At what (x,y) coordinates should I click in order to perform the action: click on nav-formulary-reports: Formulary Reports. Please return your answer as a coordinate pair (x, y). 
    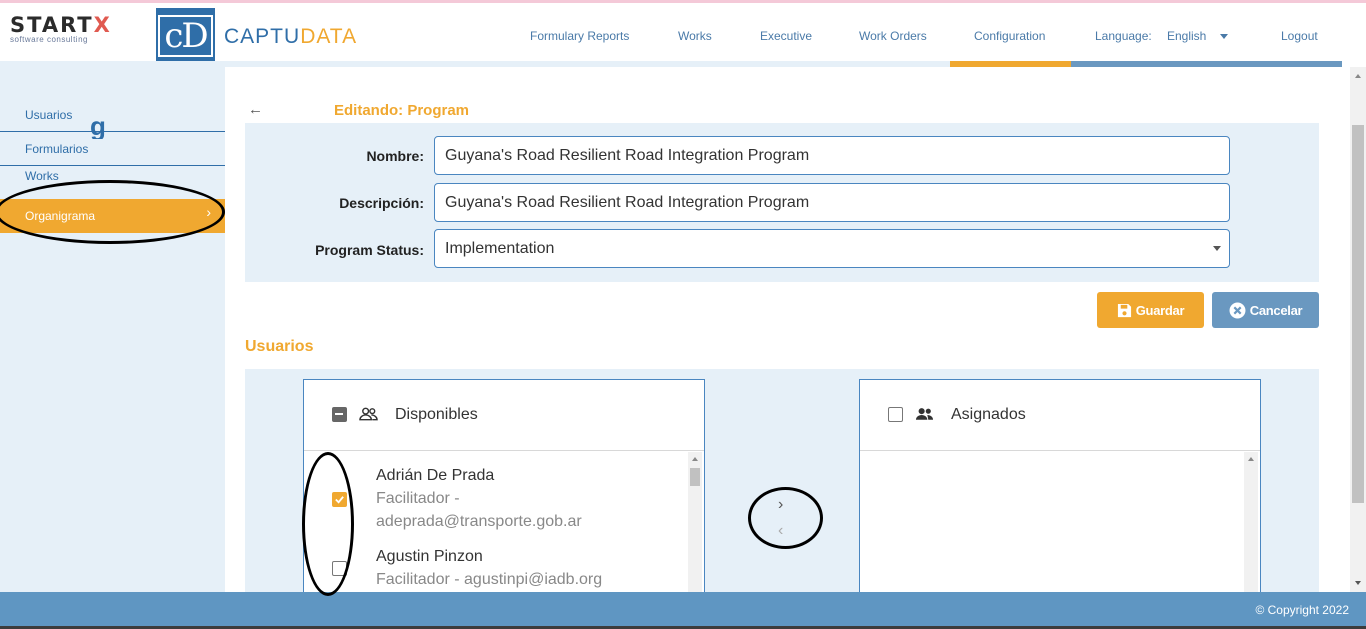
    Looking at the image, I should click on (579, 36).